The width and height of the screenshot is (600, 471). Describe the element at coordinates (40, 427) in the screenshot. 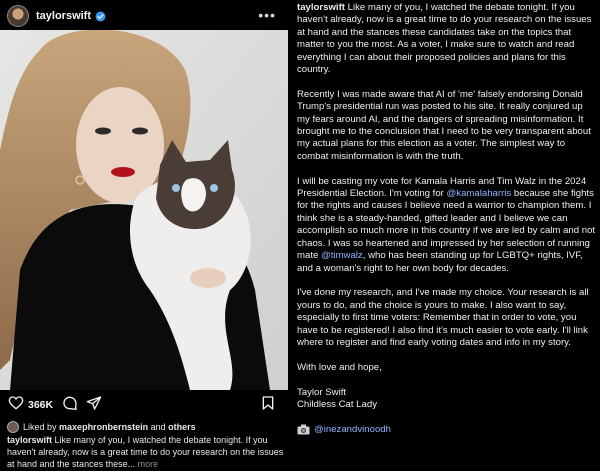

I see `liked-by-prefix: Liked by` at that location.